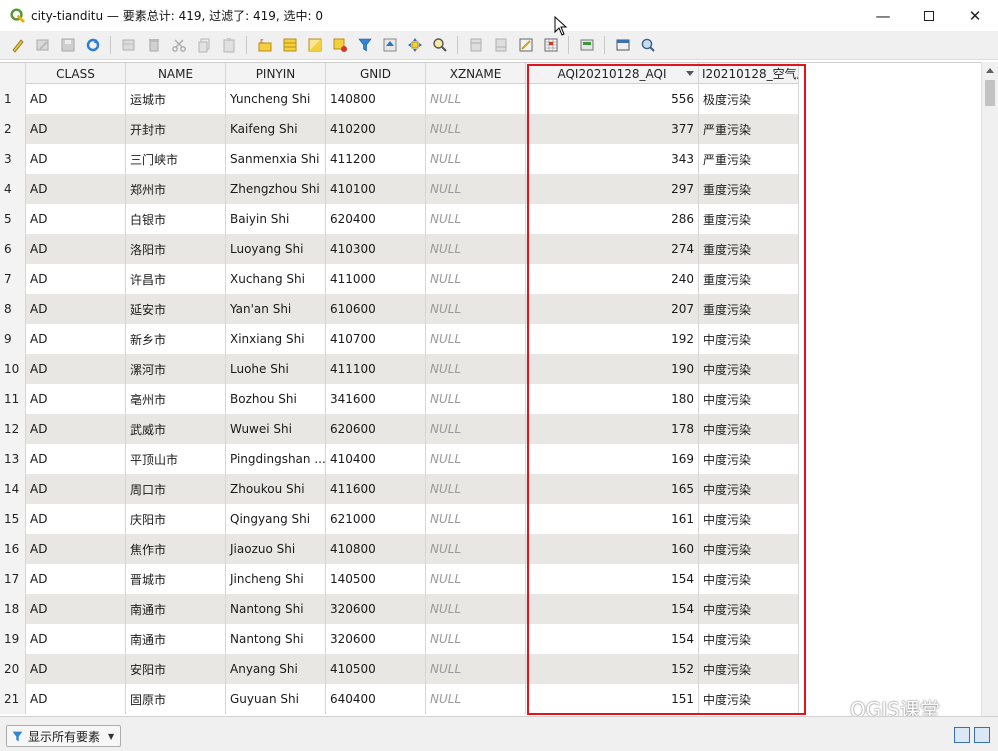 Image resolution: width=998 pixels, height=751 pixels. What do you see at coordinates (376, 219) in the screenshot?
I see `cell-gnid: 620400` at bounding box center [376, 219].